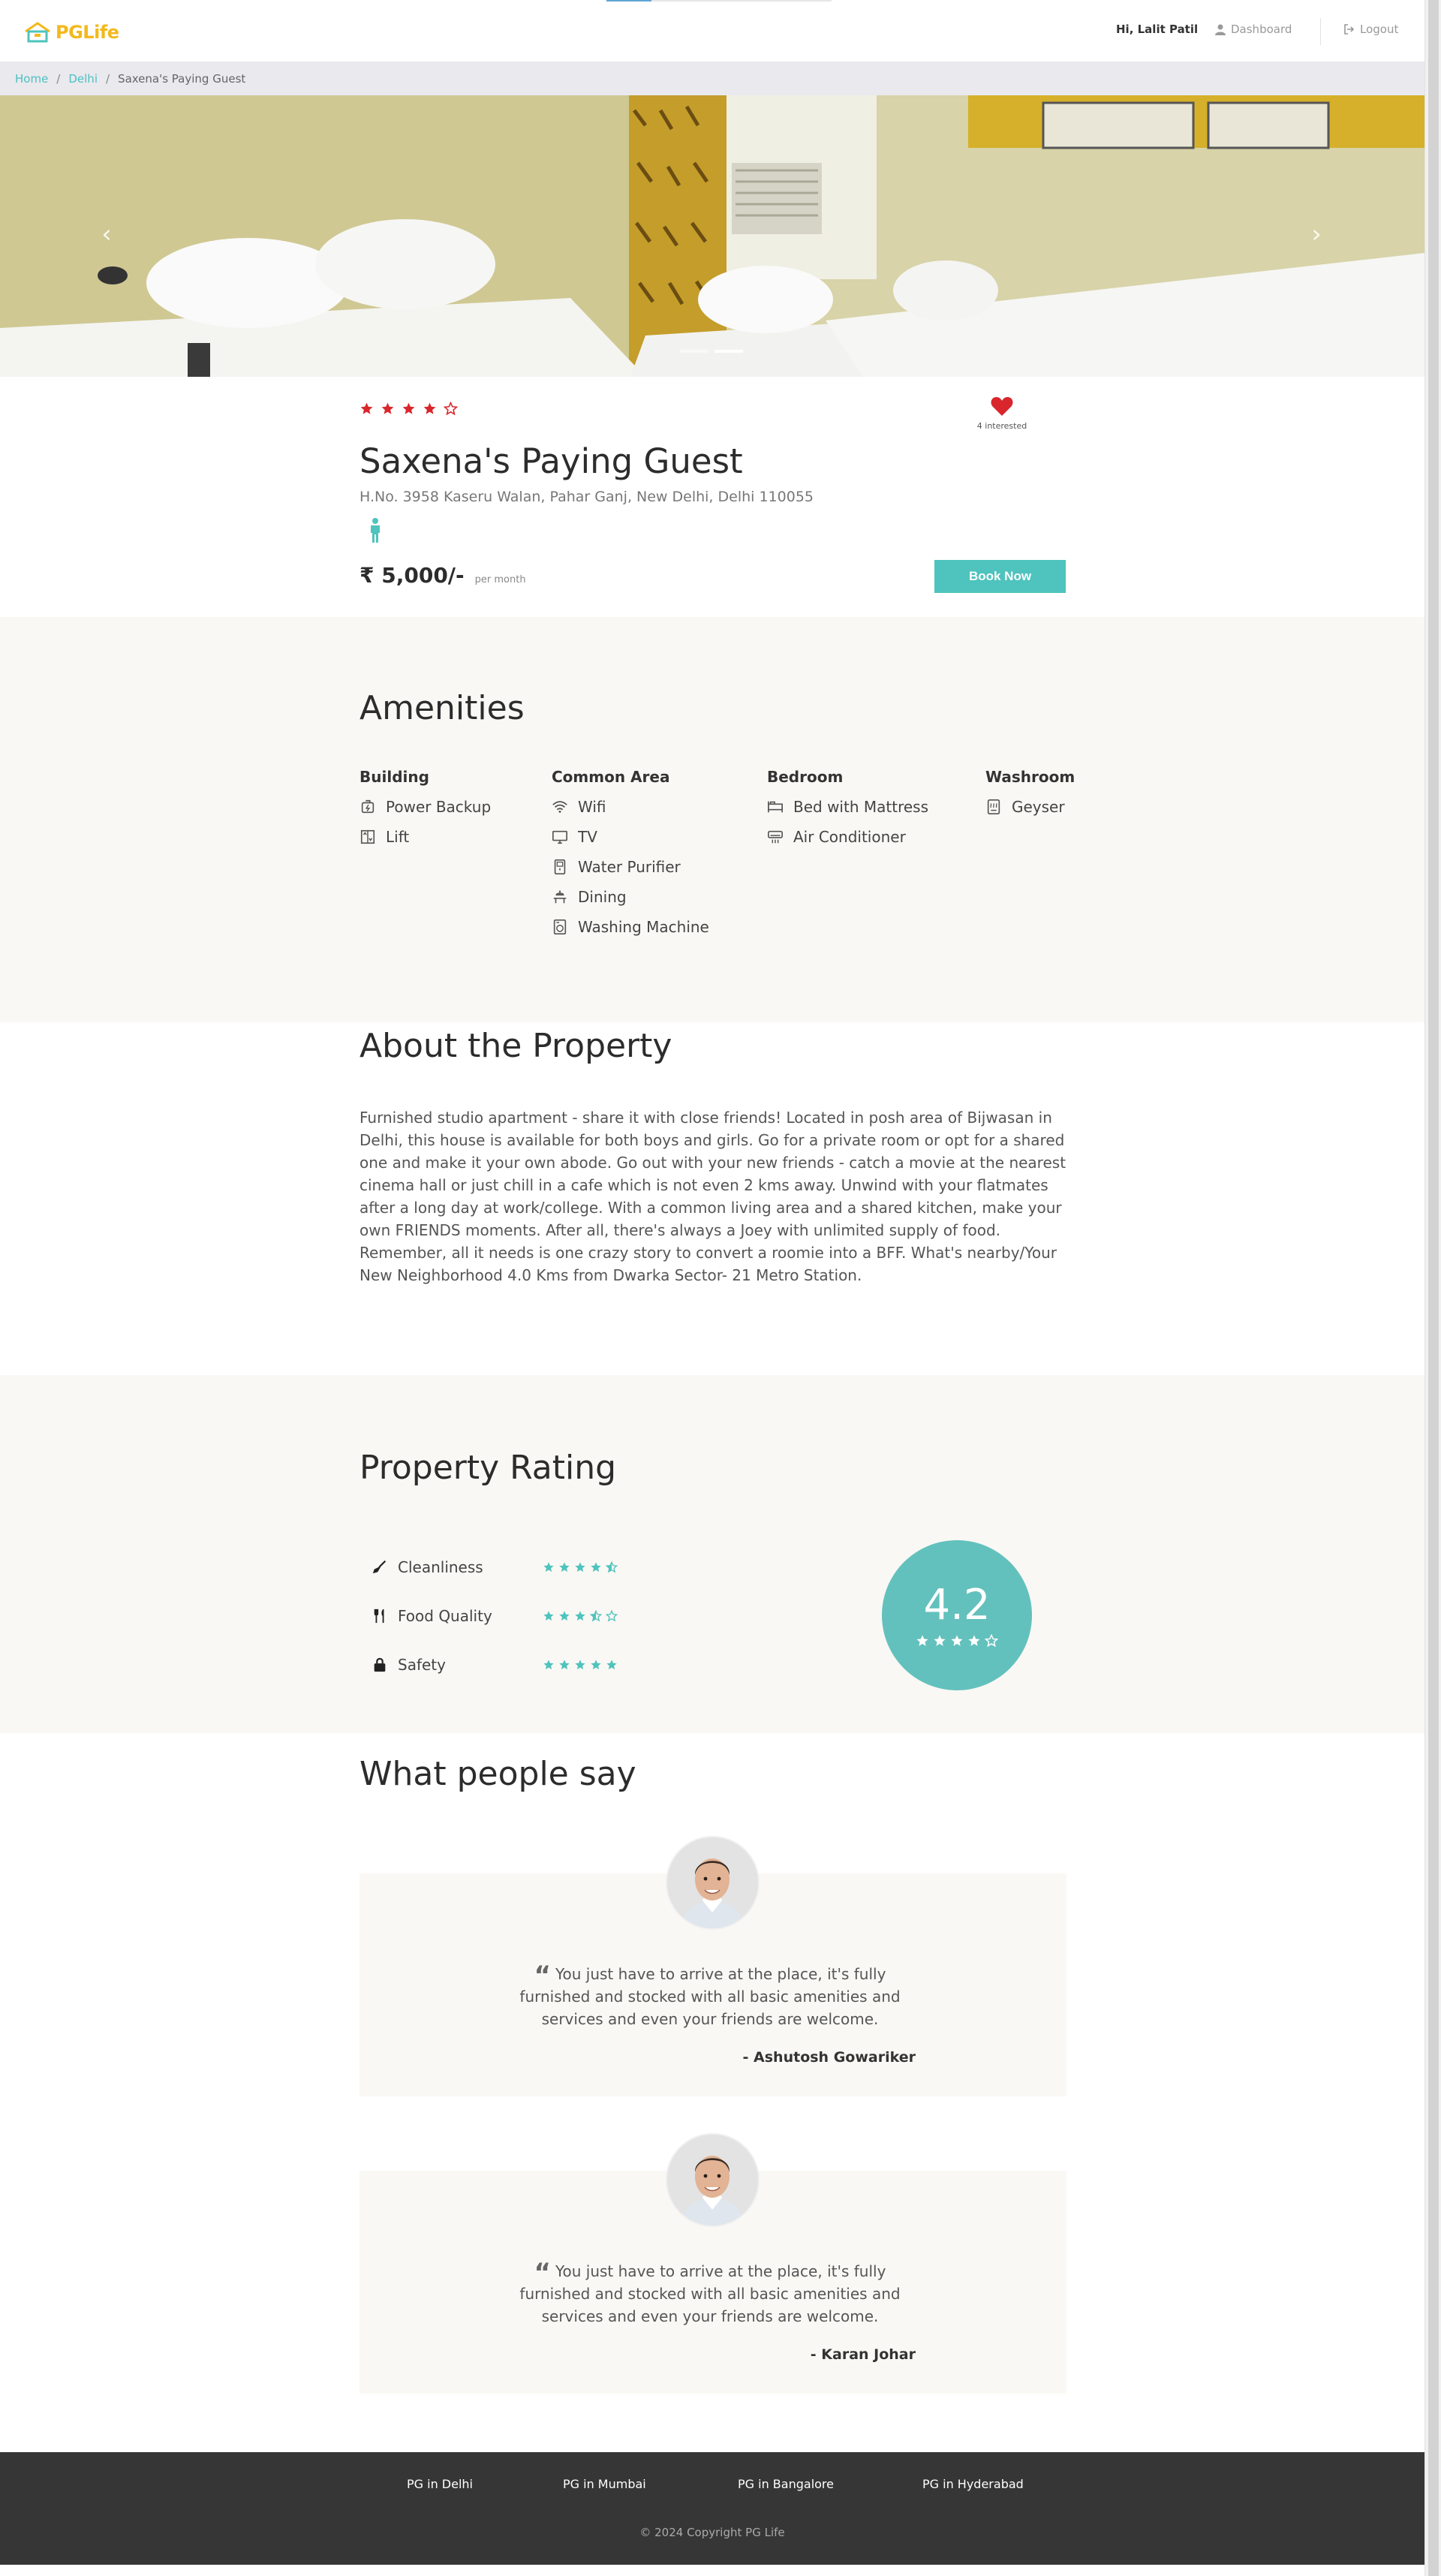  Describe the element at coordinates (973, 2484) in the screenshot. I see `footer-link: PG in Hyderabad` at that location.